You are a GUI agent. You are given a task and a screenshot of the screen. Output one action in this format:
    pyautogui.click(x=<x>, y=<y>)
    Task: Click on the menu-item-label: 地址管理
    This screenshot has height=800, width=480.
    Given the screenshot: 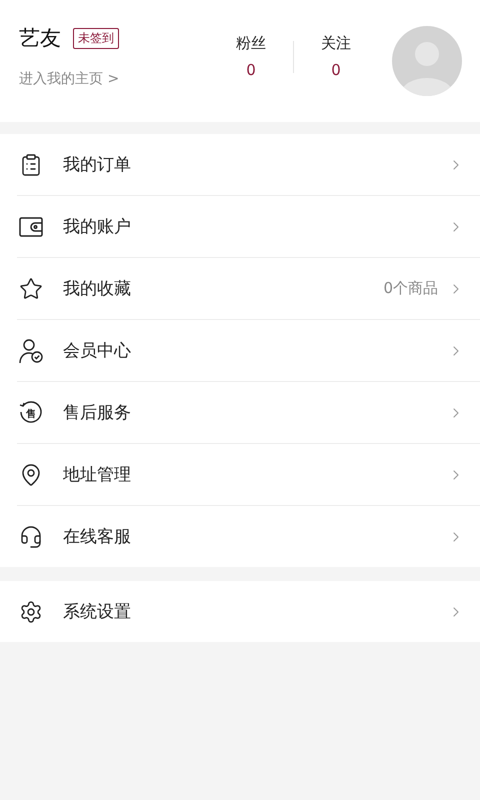 What is the action you would take?
    pyautogui.click(x=255, y=474)
    